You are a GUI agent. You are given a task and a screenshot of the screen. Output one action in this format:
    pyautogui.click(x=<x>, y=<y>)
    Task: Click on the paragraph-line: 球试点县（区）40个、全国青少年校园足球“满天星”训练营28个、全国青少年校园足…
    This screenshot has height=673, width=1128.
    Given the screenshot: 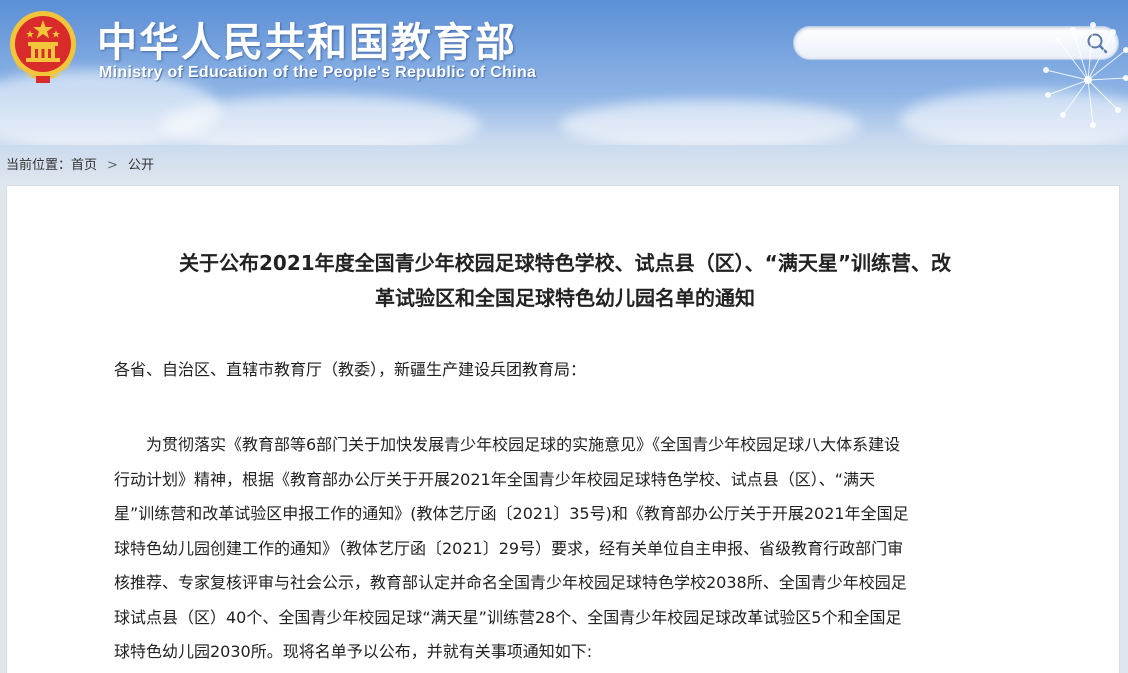 What is the action you would take?
    pyautogui.click(x=508, y=617)
    